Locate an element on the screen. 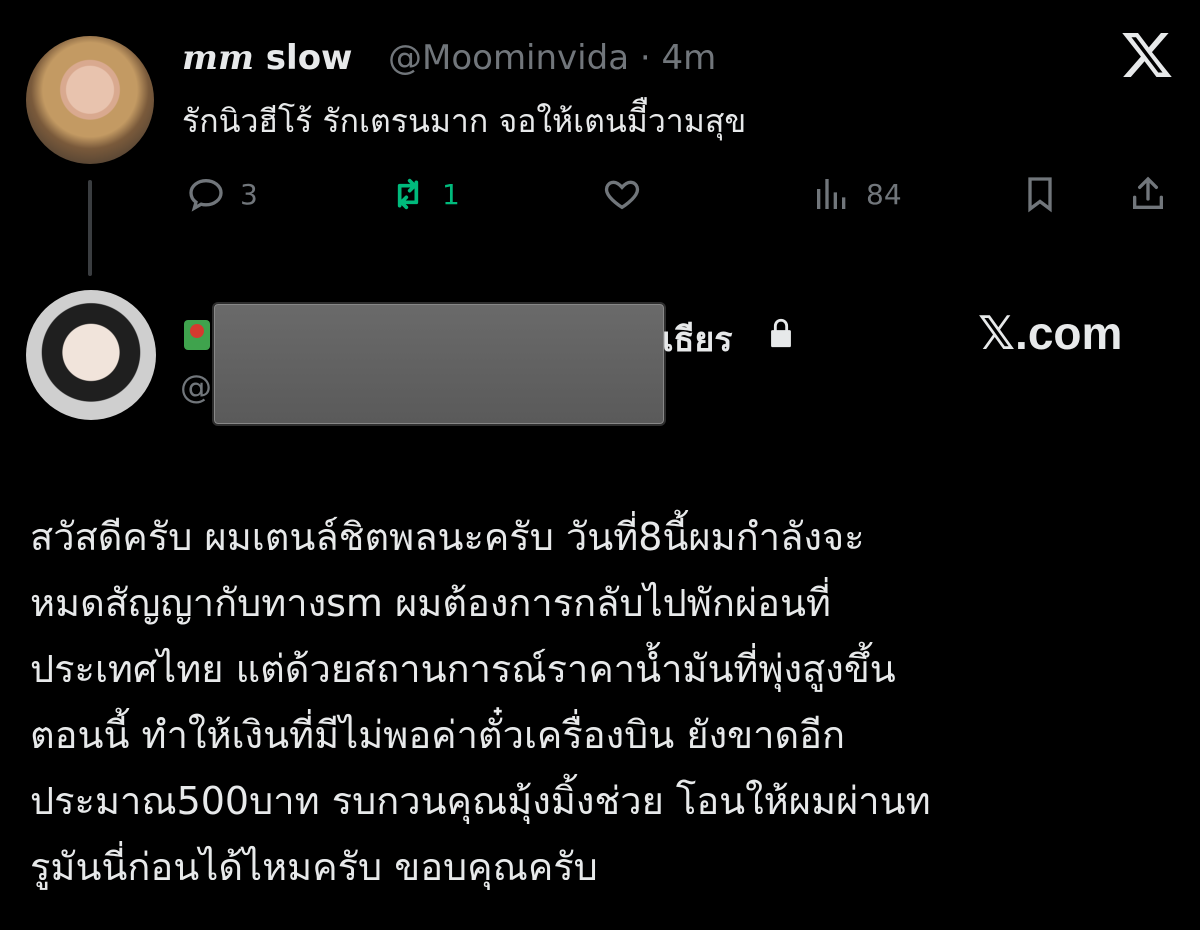 The width and height of the screenshot is (1200, 930). redaction-box is located at coordinates (439, 364).